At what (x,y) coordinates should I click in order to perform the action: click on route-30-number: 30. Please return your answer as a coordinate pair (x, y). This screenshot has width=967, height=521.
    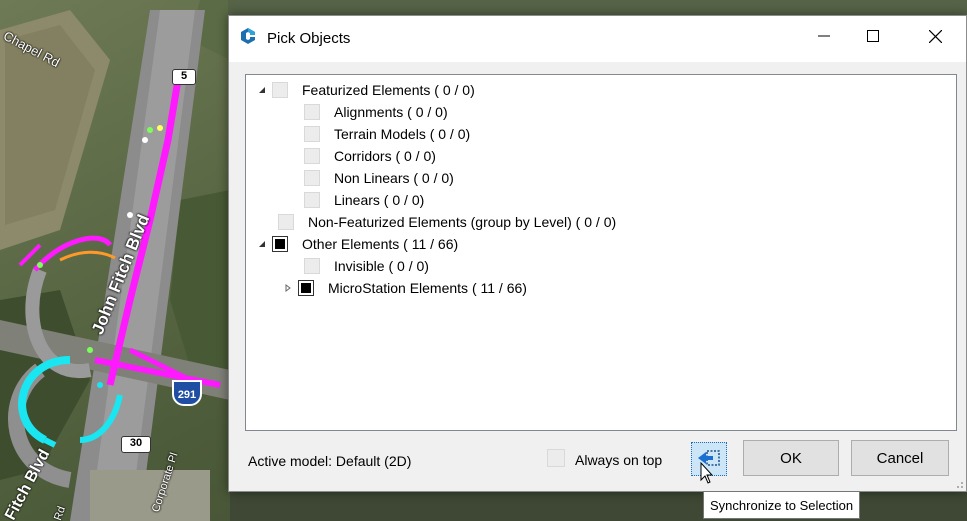
    Looking at the image, I should click on (136, 443).